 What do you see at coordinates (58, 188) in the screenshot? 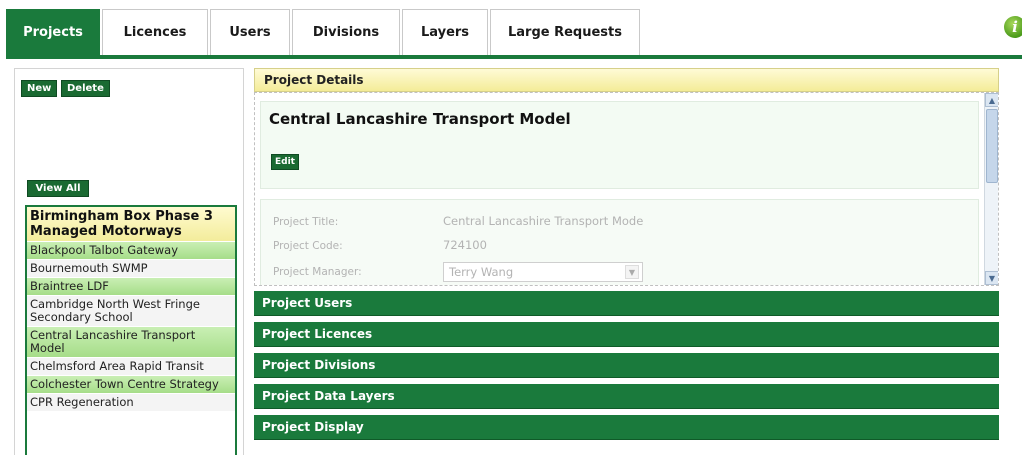
I see `view-all-button: View All` at bounding box center [58, 188].